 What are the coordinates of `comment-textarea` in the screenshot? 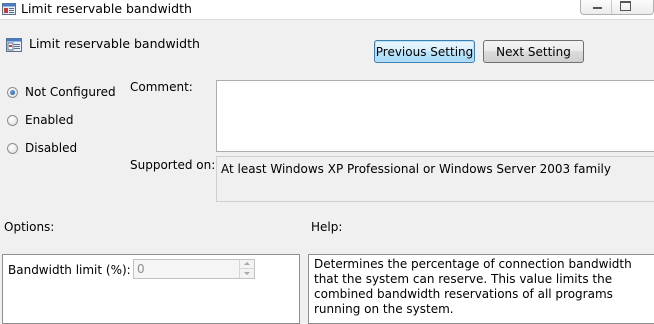 It's located at (435, 116).